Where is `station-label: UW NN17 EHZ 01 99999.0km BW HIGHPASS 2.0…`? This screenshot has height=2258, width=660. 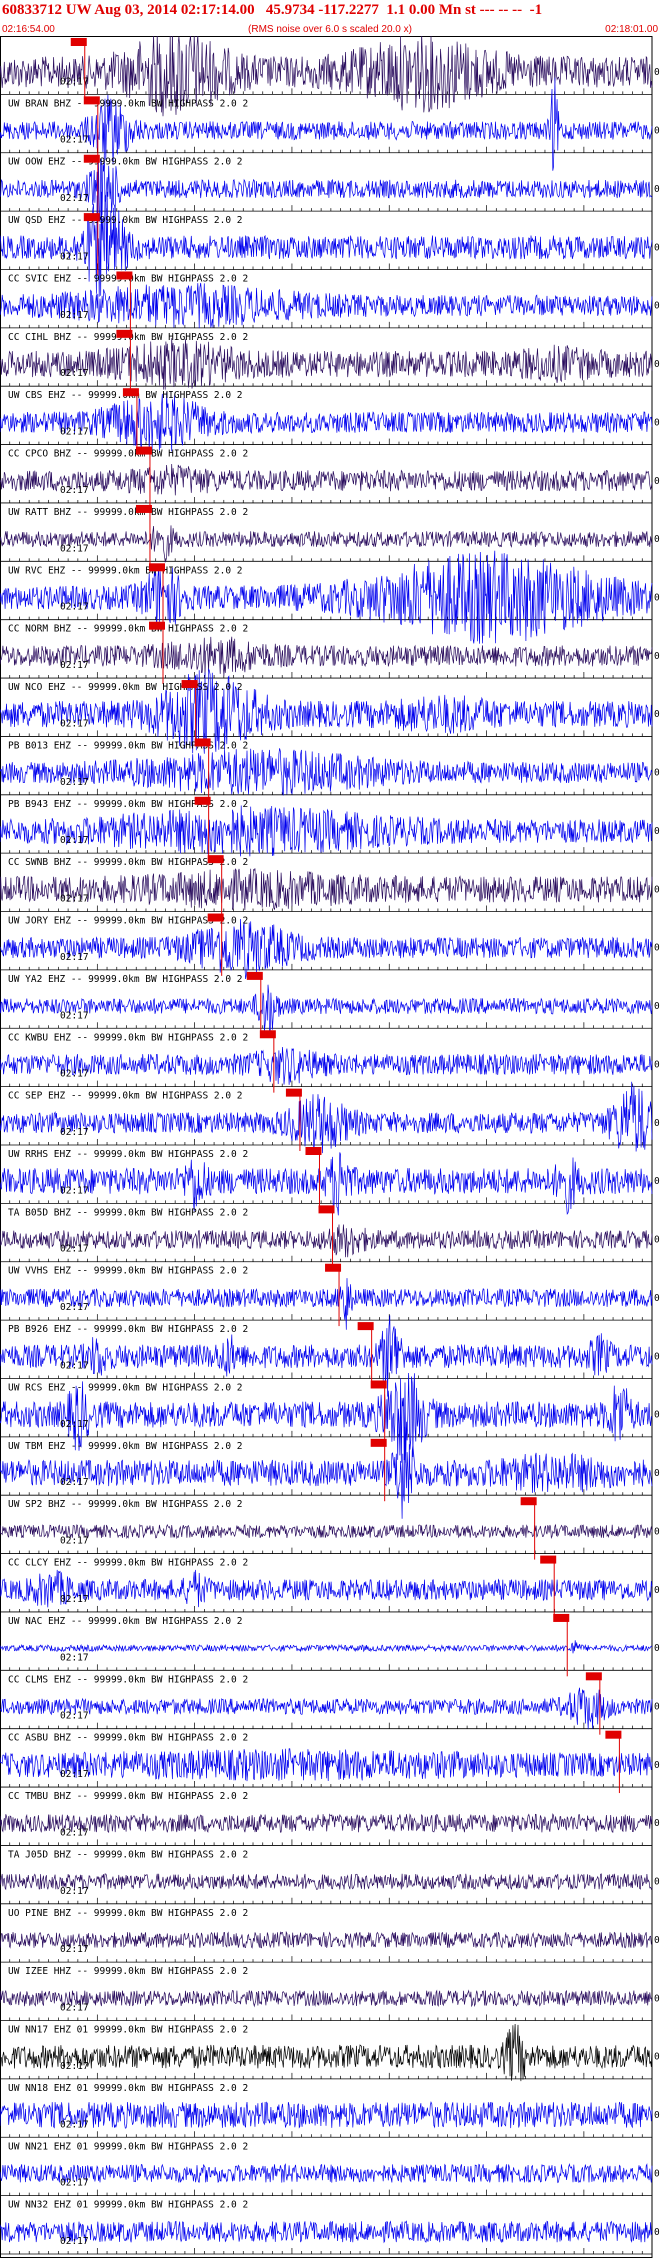
station-label: UW NN17 EHZ 01 99999.0km BW HIGHPASS 2.0… is located at coordinates (128, 2030).